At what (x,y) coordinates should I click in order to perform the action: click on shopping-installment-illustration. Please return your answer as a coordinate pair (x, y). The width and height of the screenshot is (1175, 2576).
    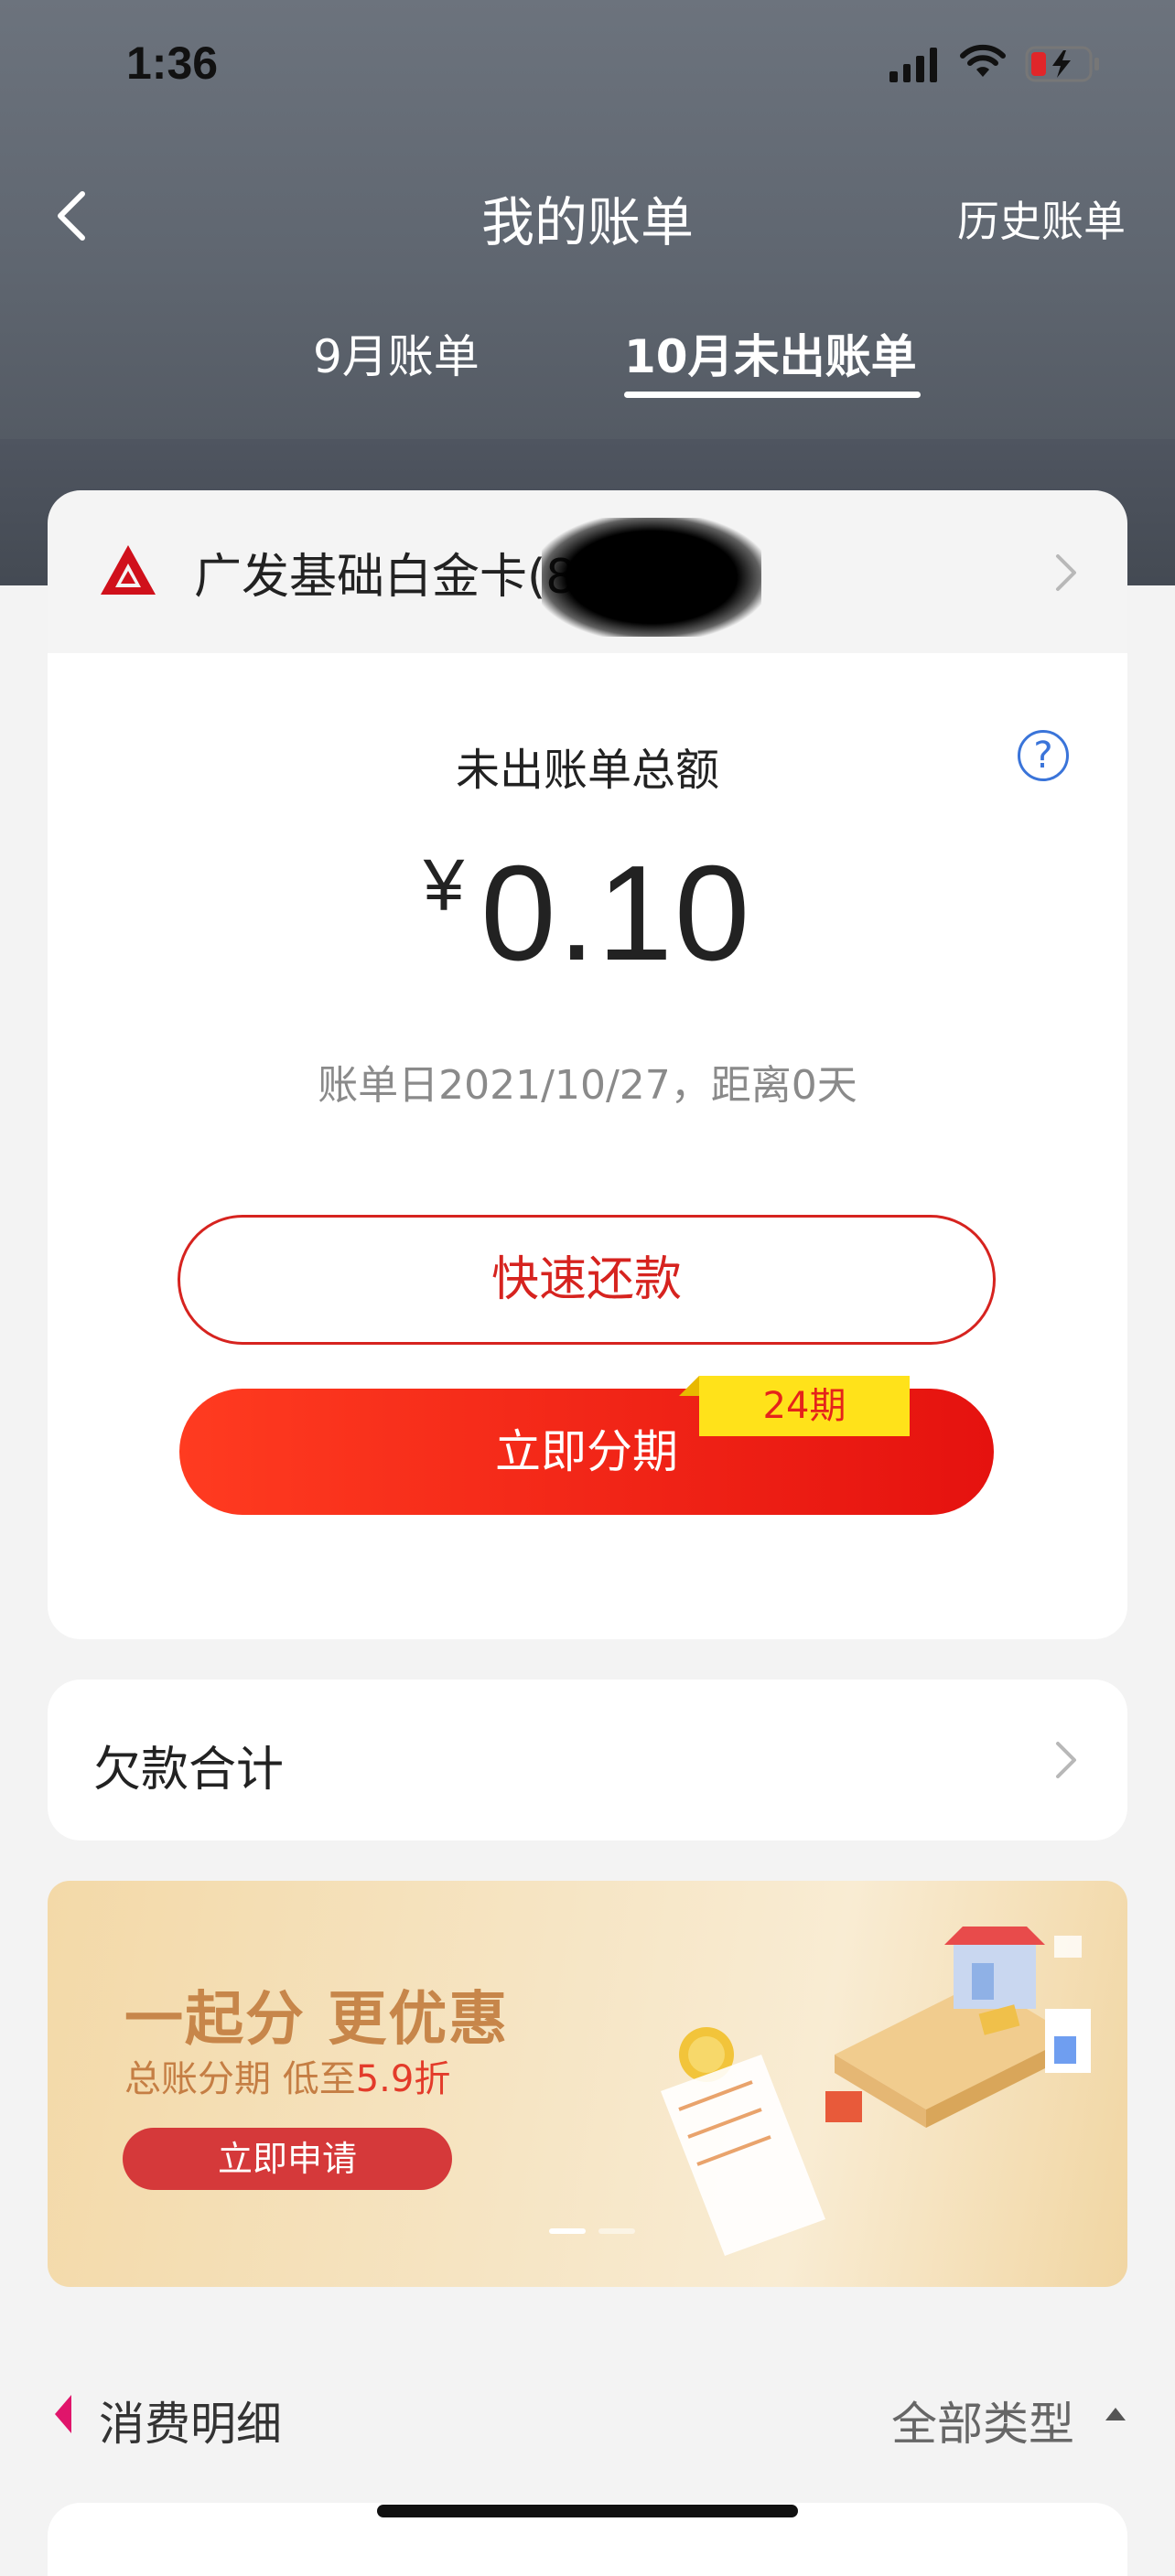
    Looking at the image, I should click on (876, 2092).